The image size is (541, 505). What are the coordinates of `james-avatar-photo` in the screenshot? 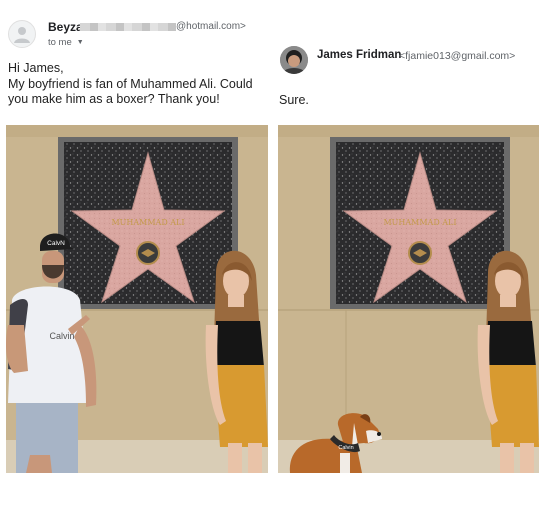 It's located at (294, 60).